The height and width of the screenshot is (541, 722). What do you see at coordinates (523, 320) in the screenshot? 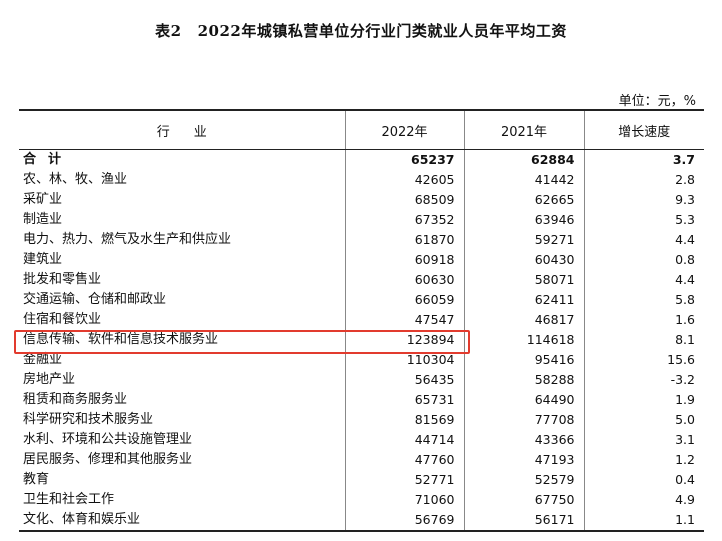
I see `wage-2021-cell: 46817` at bounding box center [523, 320].